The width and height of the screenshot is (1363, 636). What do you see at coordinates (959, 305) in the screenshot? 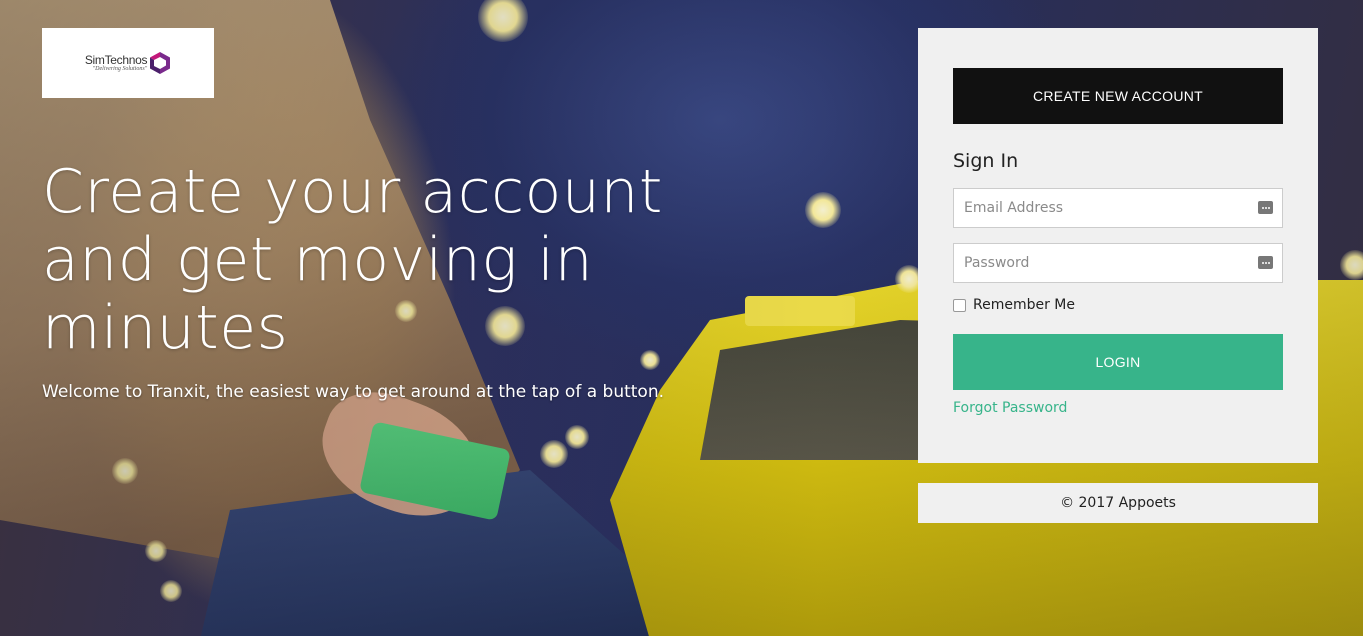
I see `remember-me-checkbox` at bounding box center [959, 305].